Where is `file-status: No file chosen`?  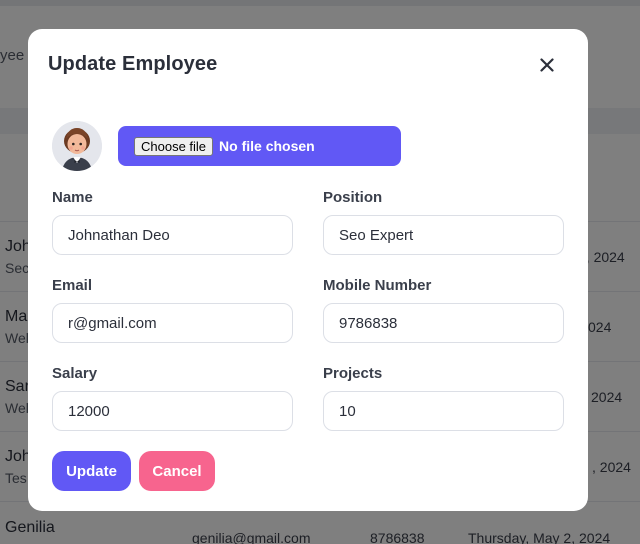 file-status: No file chosen is located at coordinates (267, 146).